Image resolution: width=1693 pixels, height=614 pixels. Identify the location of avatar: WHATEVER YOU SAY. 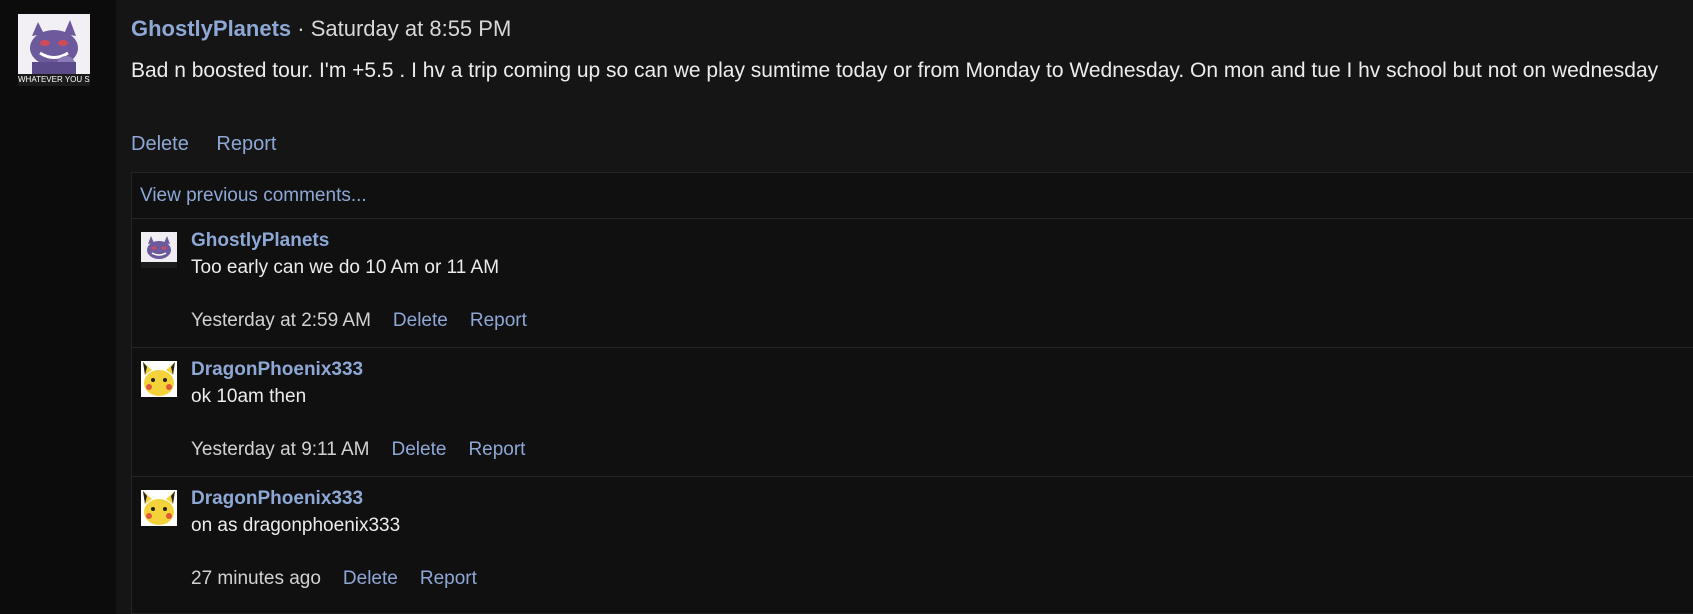
(54, 50).